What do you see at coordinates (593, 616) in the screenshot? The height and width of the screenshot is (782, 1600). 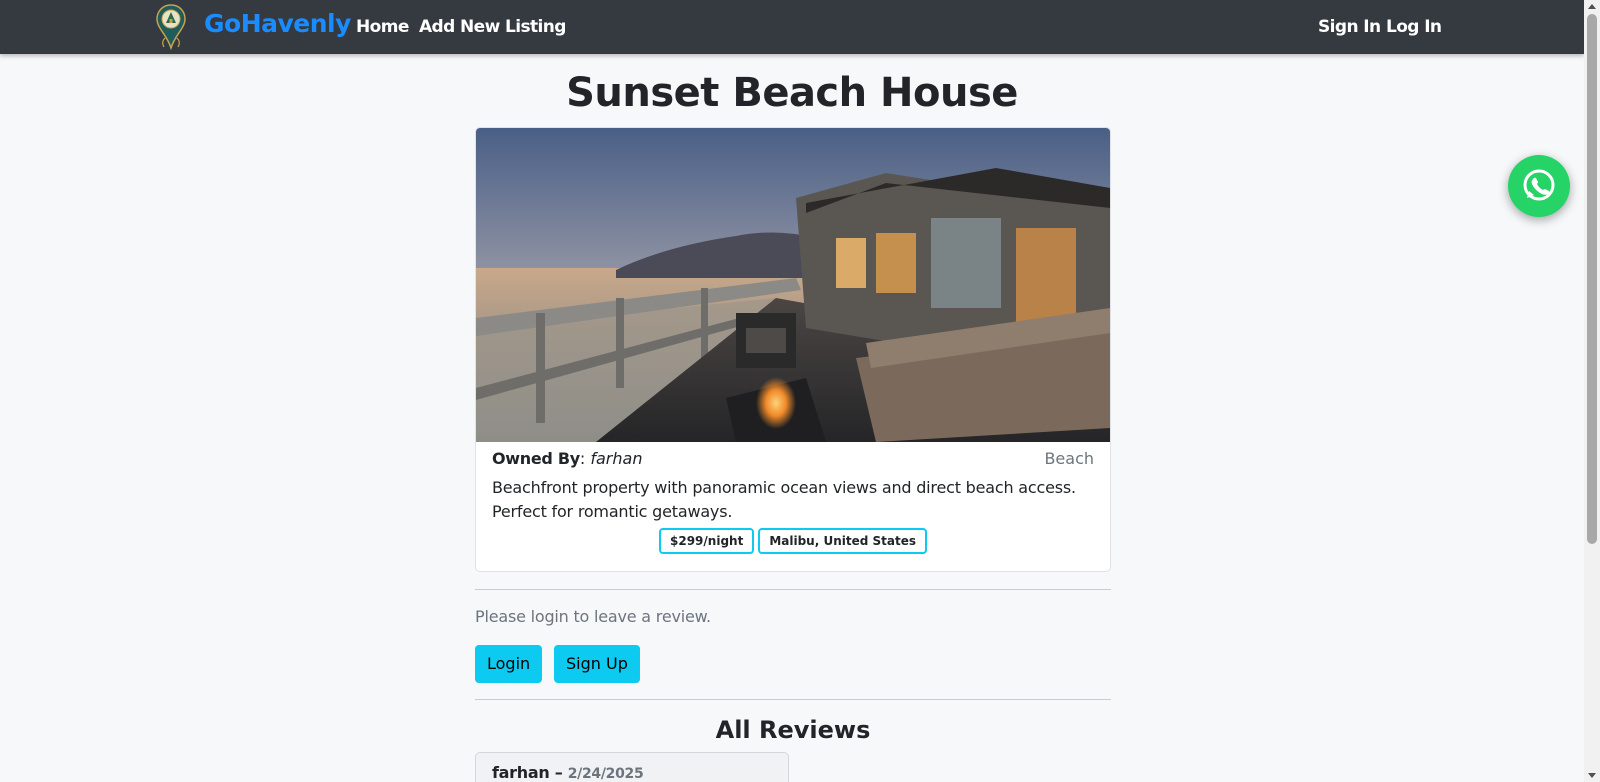 I see `login-prompt: Please login to leave a review.` at bounding box center [593, 616].